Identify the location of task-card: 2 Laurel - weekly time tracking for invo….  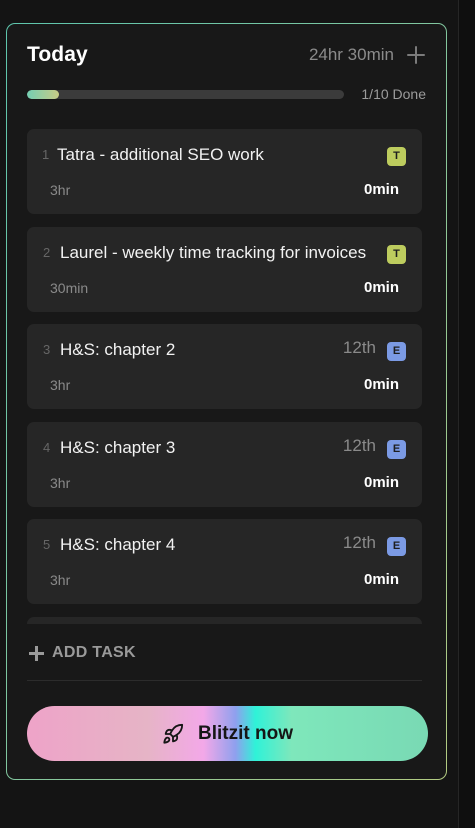
(224, 269).